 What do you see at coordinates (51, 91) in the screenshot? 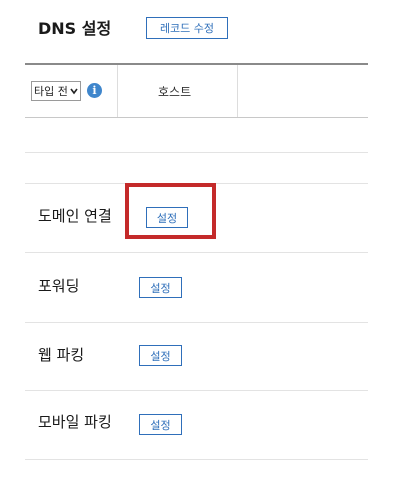
I see `type-filter-value: 타입 전` at bounding box center [51, 91].